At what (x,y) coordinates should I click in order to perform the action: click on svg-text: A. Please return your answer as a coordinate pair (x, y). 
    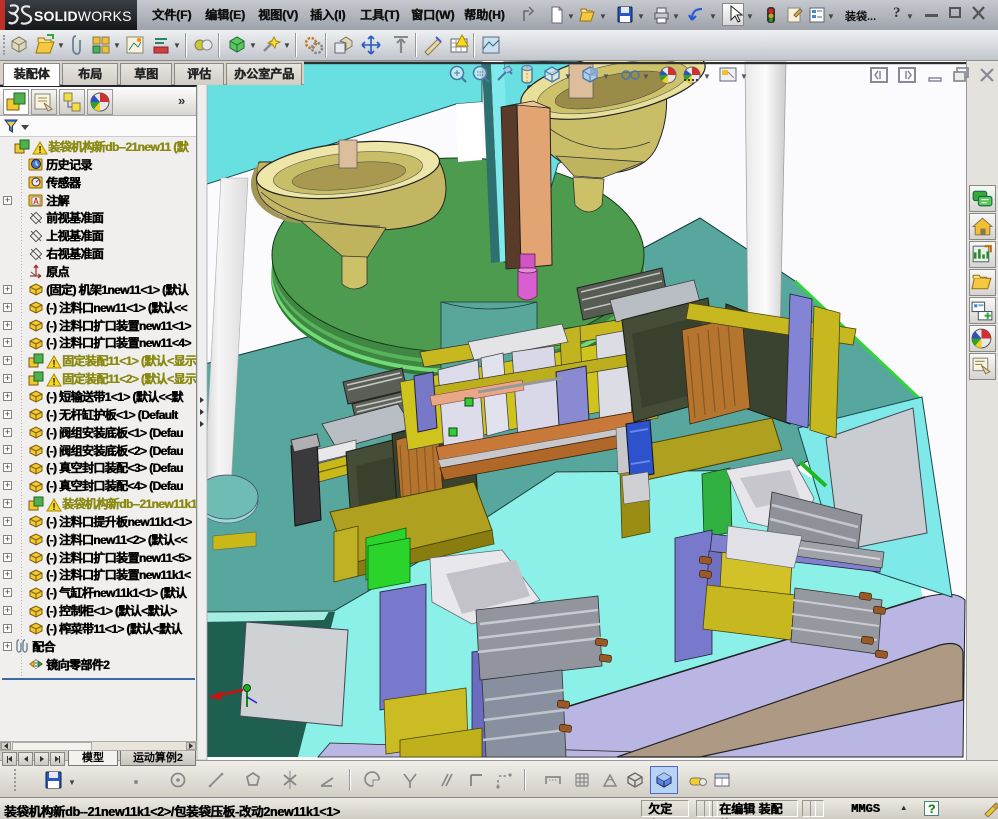
    Looking at the image, I should click on (36, 201).